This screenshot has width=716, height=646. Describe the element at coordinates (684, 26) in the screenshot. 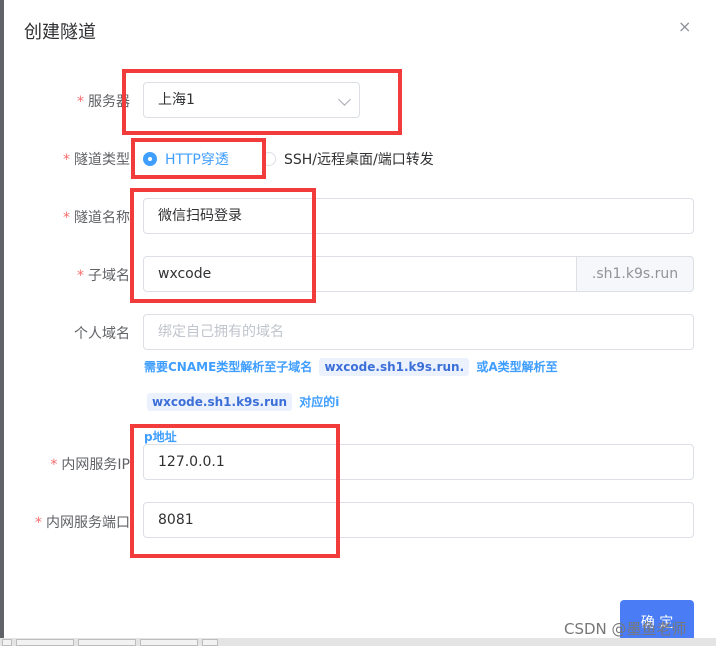

I see `close-icon: ×` at that location.